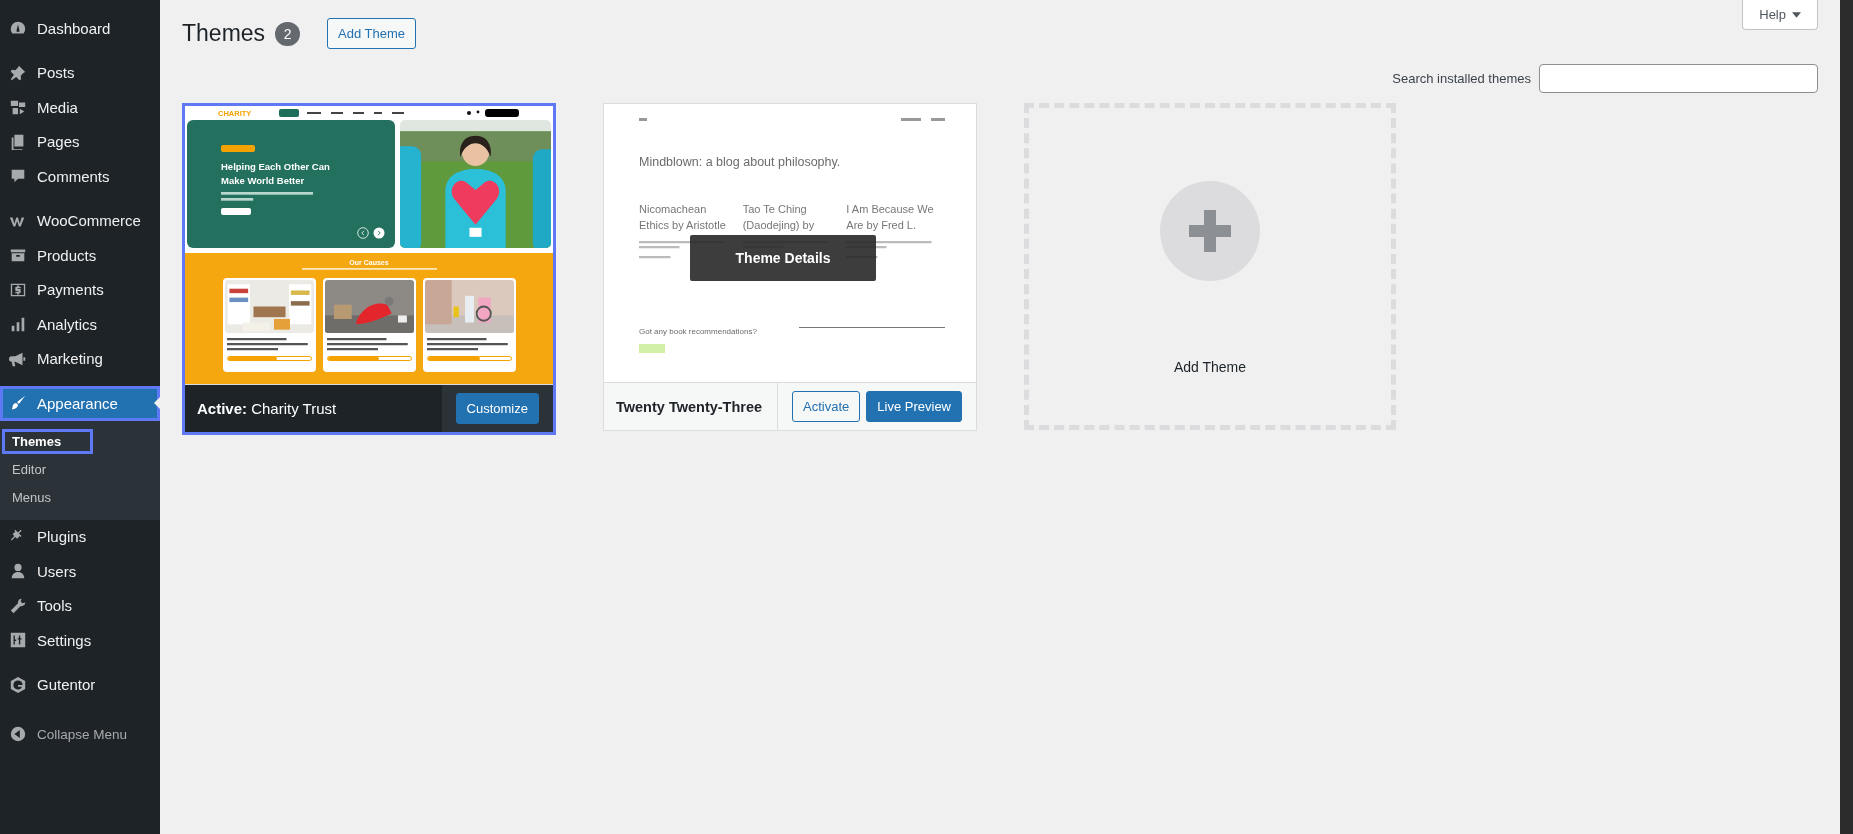 This screenshot has width=1853, height=834. What do you see at coordinates (267, 408) in the screenshot?
I see `theme-name: Active: Charity Trust` at bounding box center [267, 408].